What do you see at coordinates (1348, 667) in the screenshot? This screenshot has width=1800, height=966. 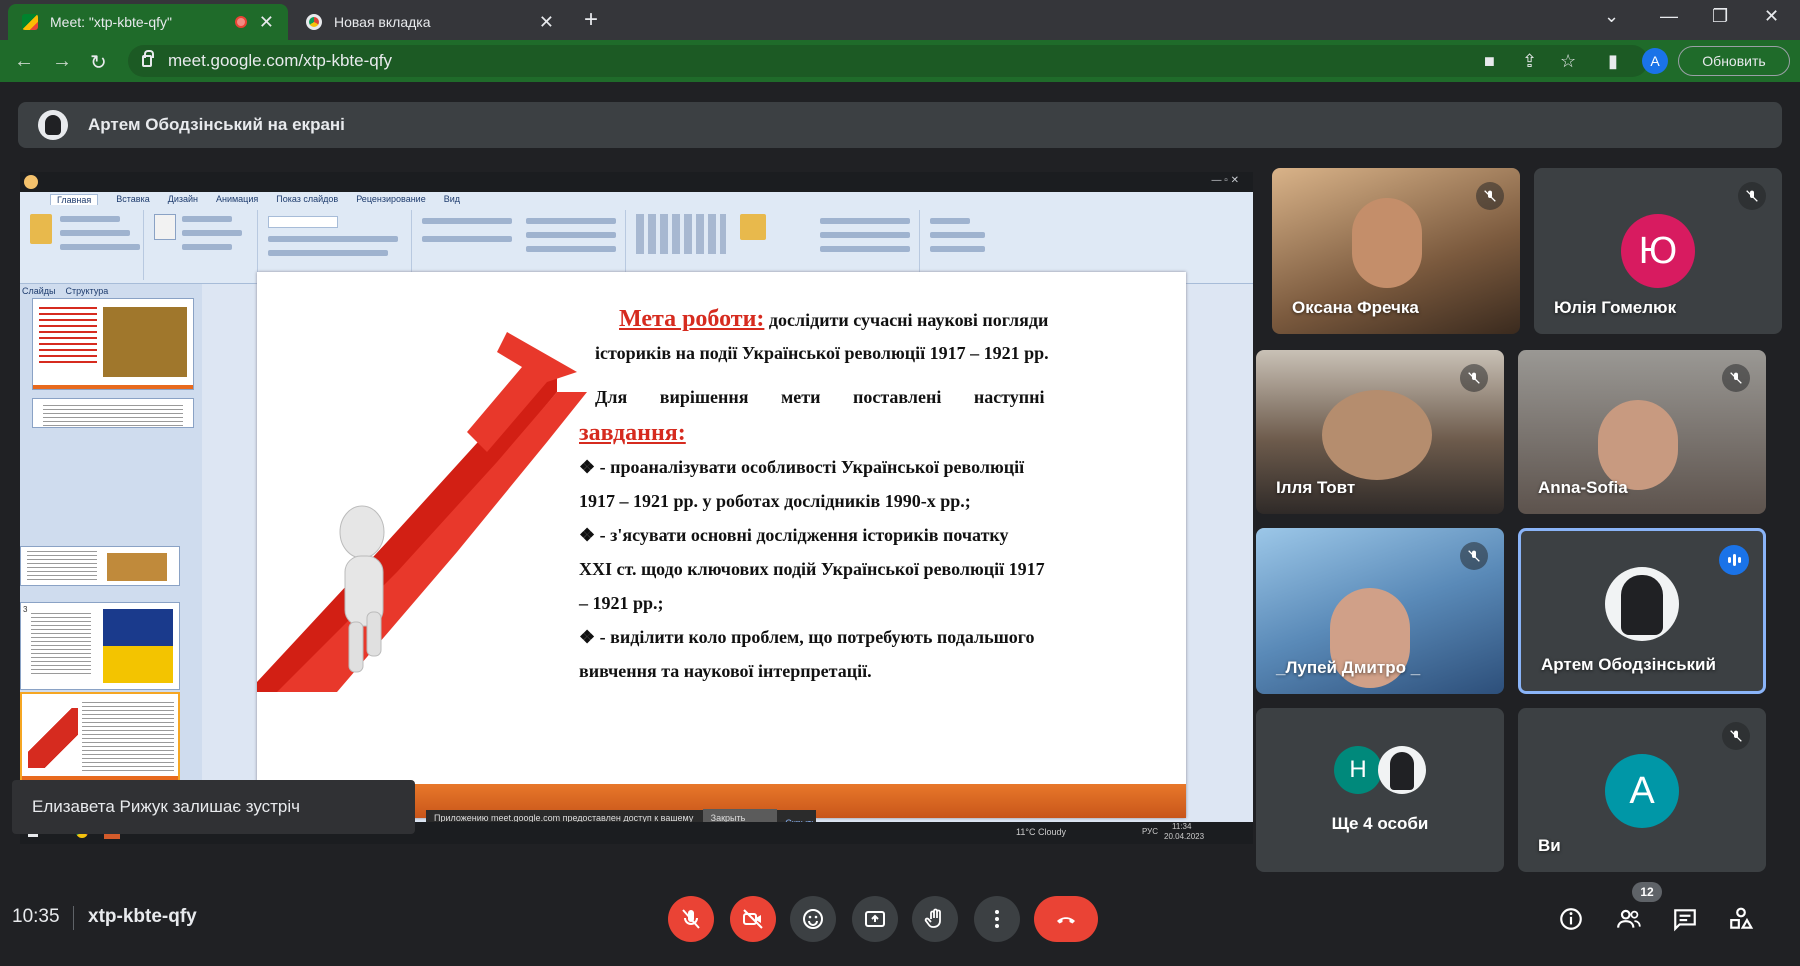 I see `participant-name: _Лупей Дмитро _` at bounding box center [1348, 667].